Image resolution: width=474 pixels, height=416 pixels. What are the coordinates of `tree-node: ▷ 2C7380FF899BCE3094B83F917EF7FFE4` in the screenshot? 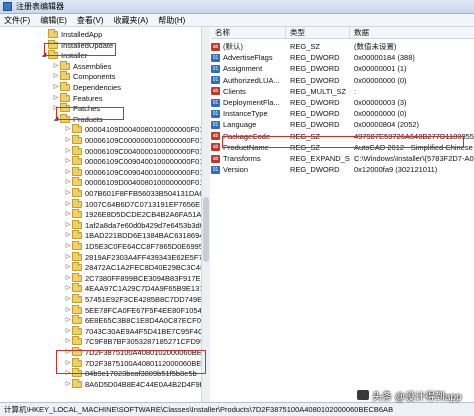 It's located at (136, 278).